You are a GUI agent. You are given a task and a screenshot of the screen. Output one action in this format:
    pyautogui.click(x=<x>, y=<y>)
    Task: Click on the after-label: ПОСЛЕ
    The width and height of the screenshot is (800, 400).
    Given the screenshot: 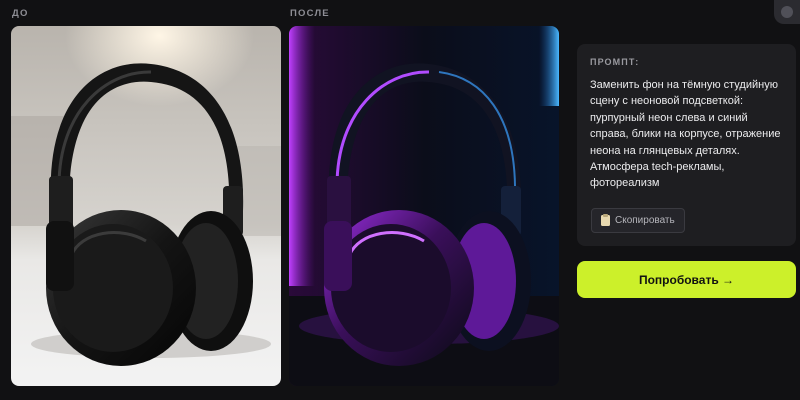 What is the action you would take?
    pyautogui.click(x=310, y=13)
    